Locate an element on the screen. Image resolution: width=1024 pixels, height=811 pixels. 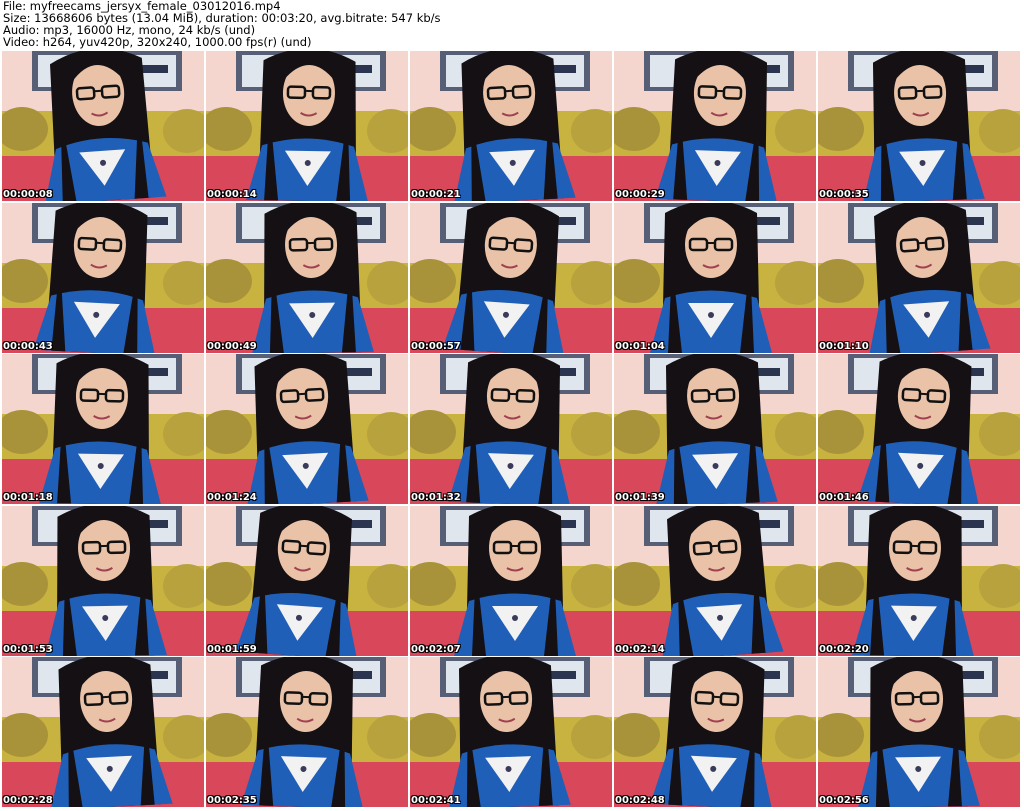
timestamp-label: 00:02:48 is located at coordinates (640, 801).